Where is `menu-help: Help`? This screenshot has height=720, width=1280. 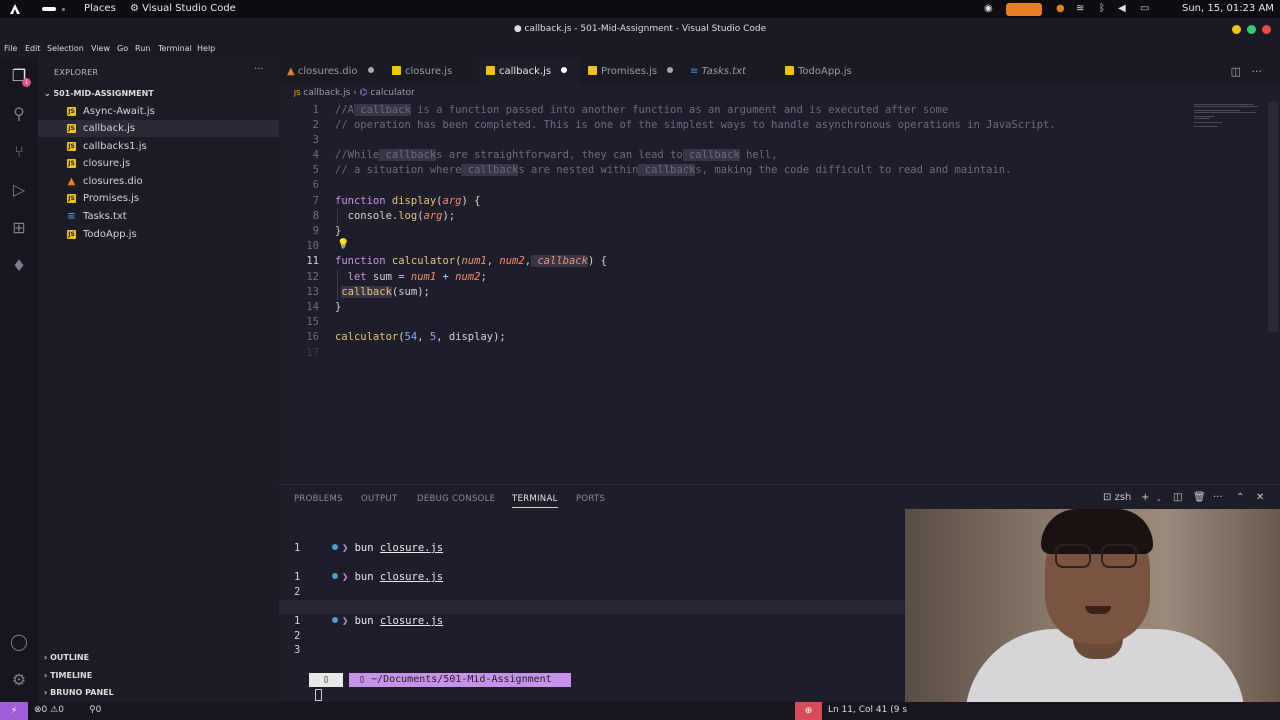 menu-help: Help is located at coordinates (206, 48).